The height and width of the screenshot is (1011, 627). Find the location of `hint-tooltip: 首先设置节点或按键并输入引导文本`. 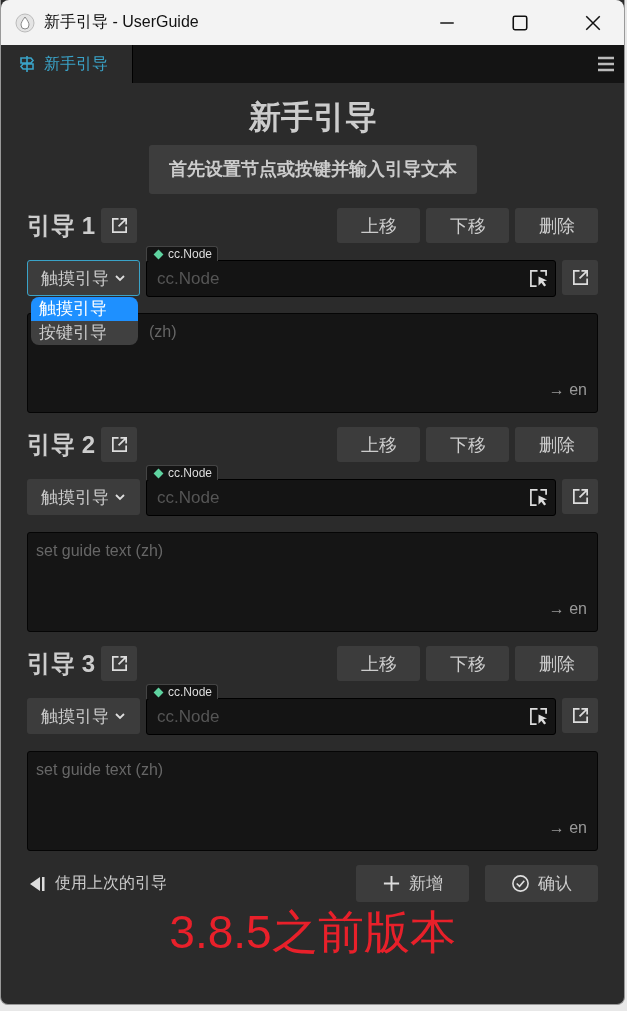

hint-tooltip: 首先设置节点或按键并输入引导文本 is located at coordinates (312, 169).